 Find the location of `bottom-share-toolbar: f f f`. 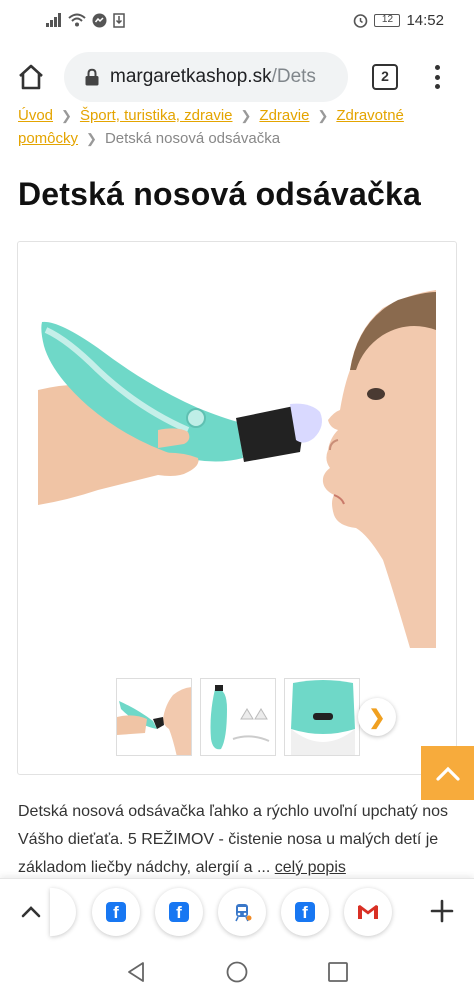

bottom-share-toolbar: f f f is located at coordinates (237, 911).